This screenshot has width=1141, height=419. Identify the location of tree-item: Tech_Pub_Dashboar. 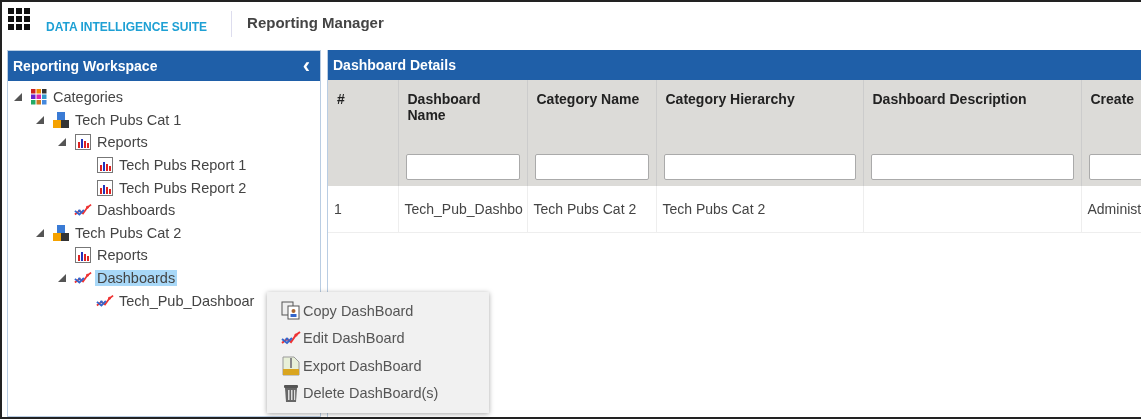
(187, 300).